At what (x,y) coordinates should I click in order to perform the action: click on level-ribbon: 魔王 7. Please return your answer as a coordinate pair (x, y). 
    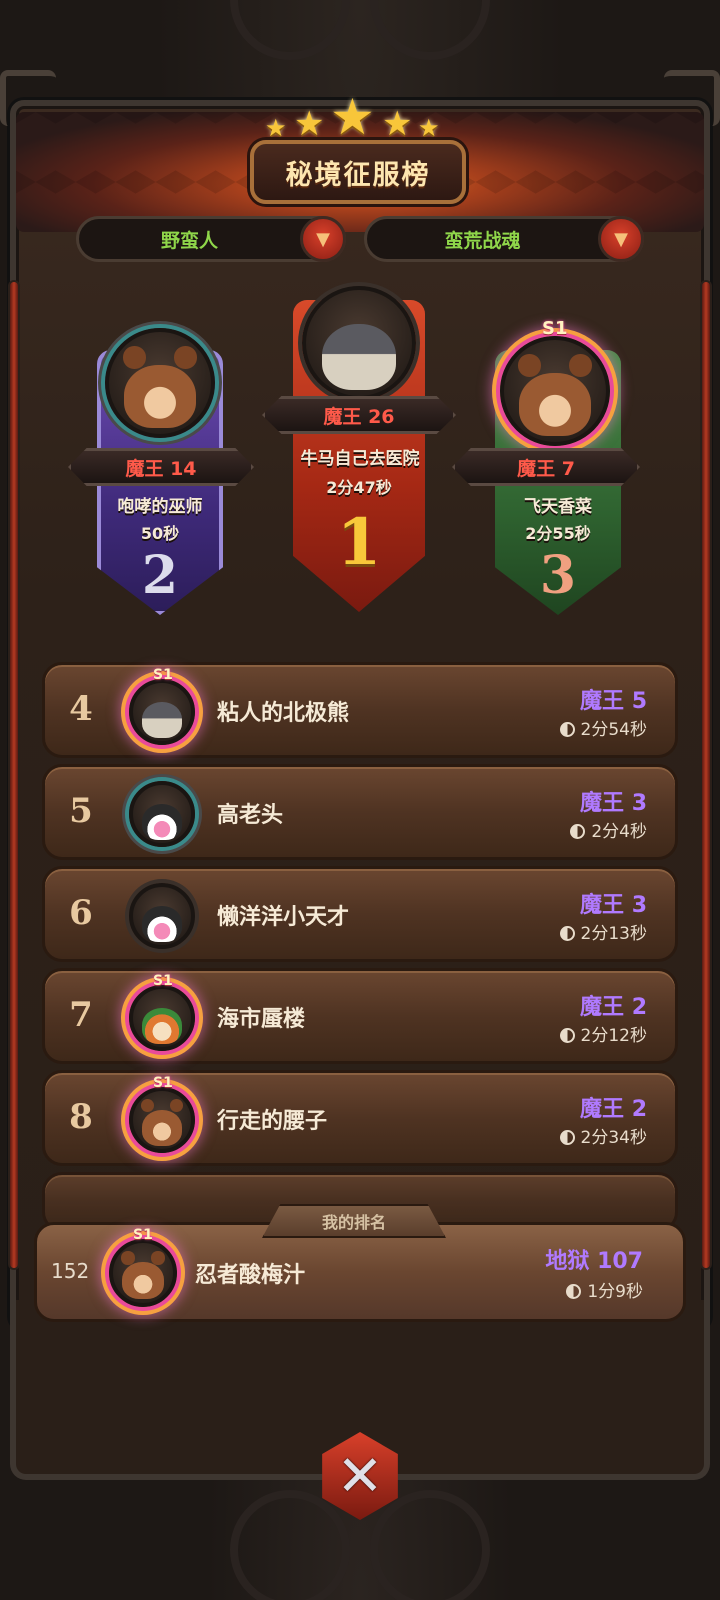
    Looking at the image, I should click on (546, 467).